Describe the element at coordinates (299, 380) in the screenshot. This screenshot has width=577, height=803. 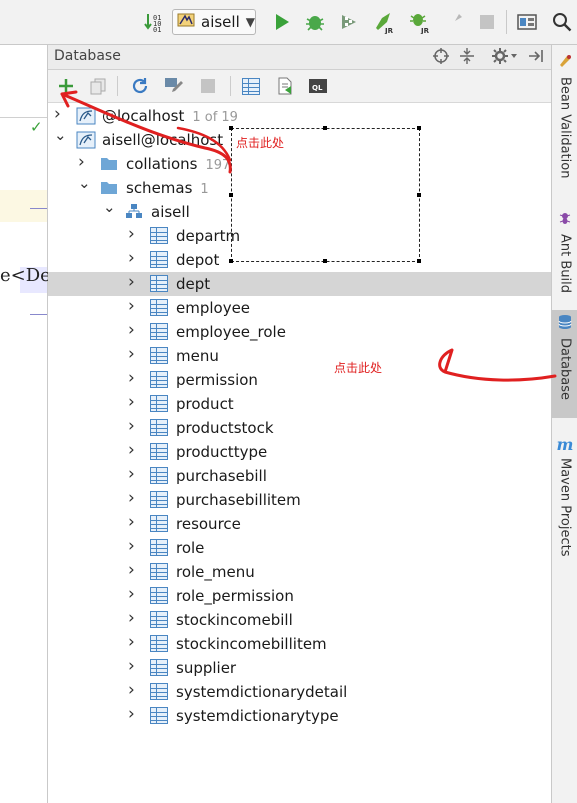
I see `tree-row: › permission` at that location.